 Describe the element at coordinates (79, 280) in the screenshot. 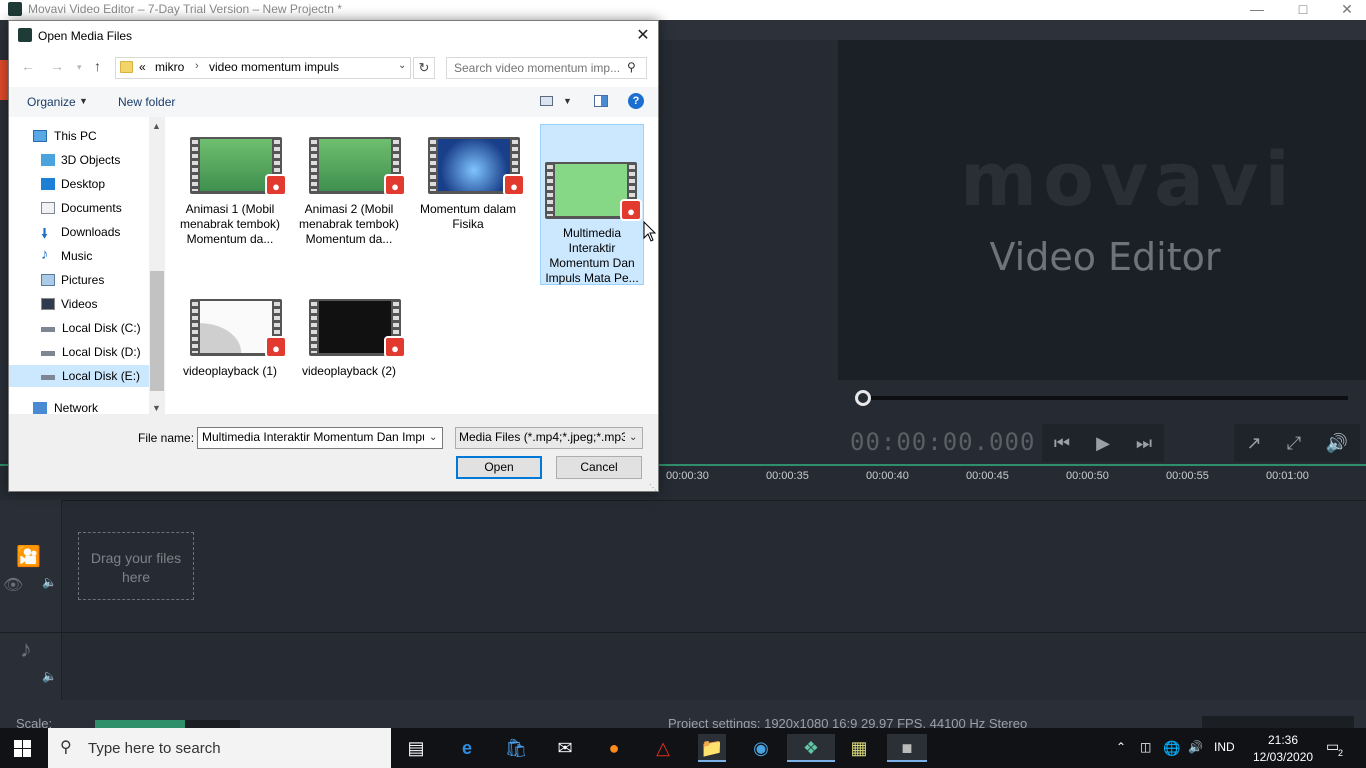

I see `nav-item-pictures: Pictures` at that location.